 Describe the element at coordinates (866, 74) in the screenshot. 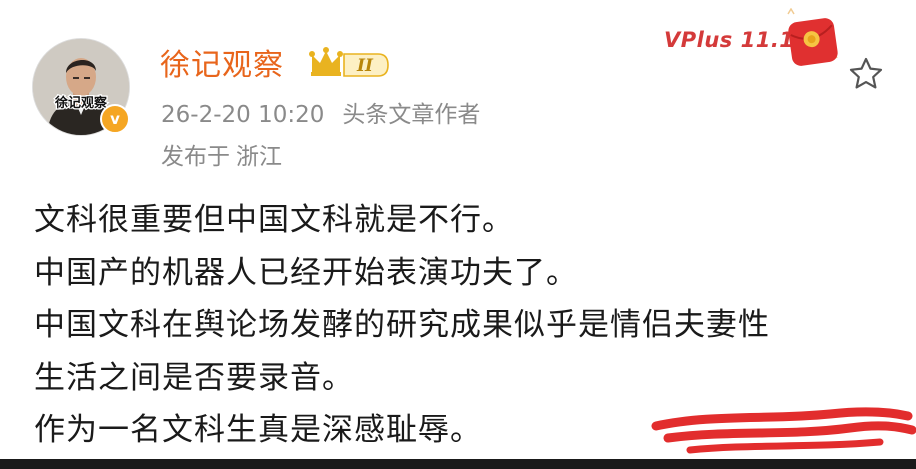

I see `star-icon` at that location.